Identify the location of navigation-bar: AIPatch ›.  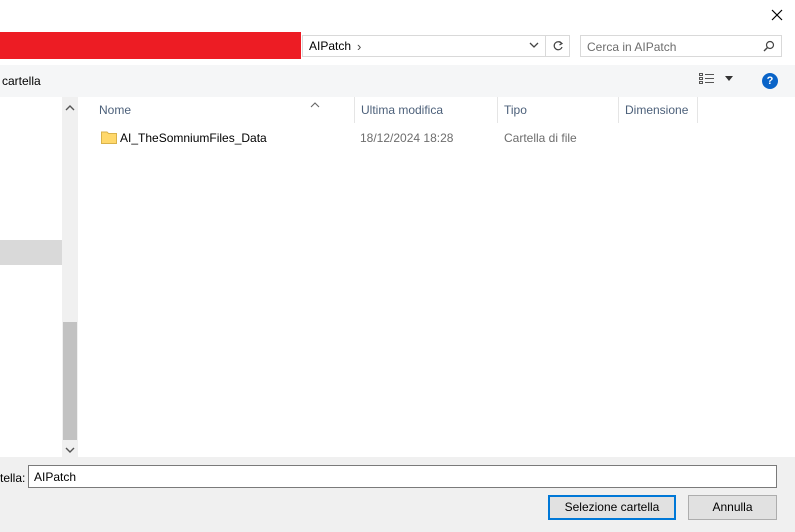
(397, 47).